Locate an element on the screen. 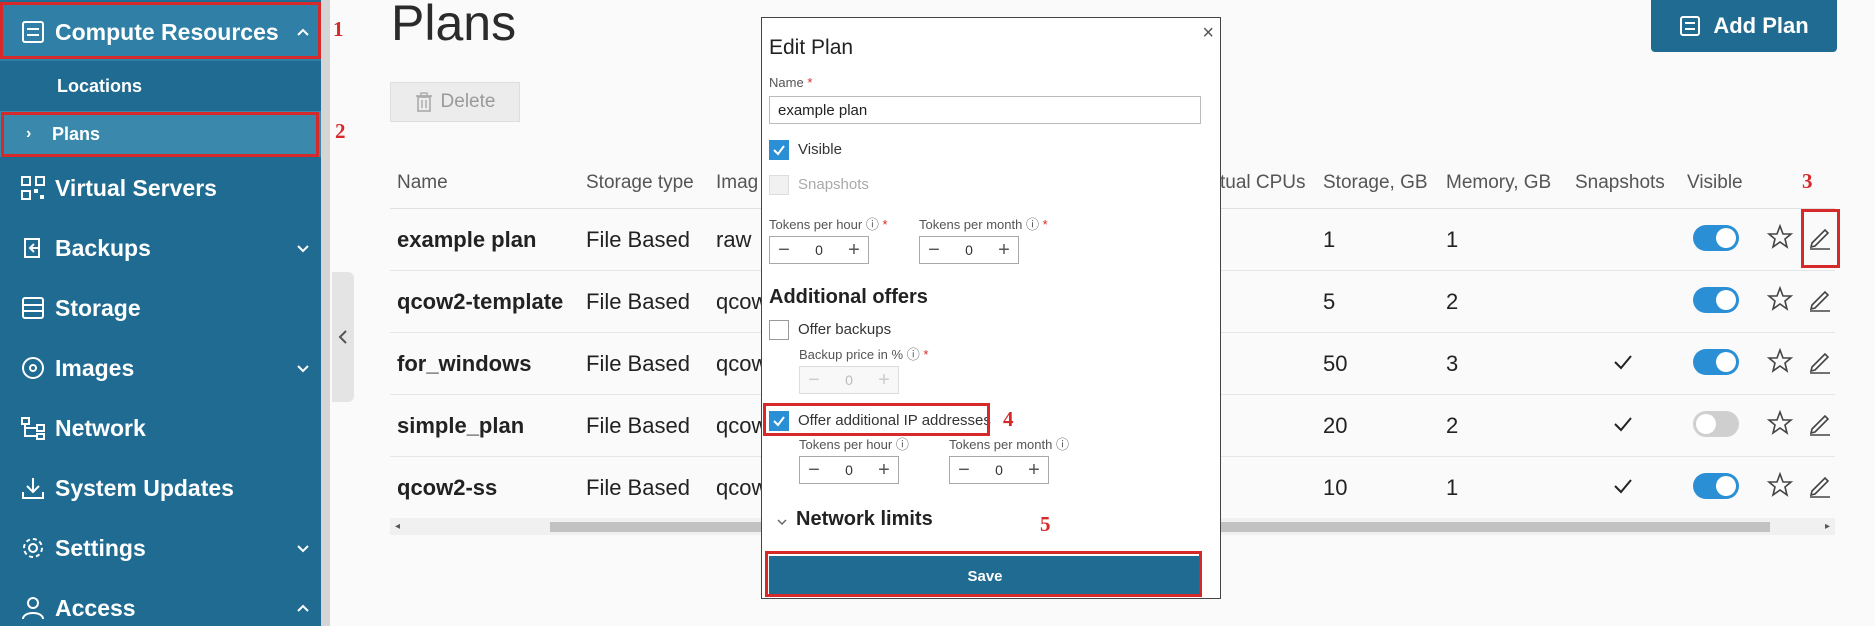  sidebar-item-storage: Storage is located at coordinates (160, 308).